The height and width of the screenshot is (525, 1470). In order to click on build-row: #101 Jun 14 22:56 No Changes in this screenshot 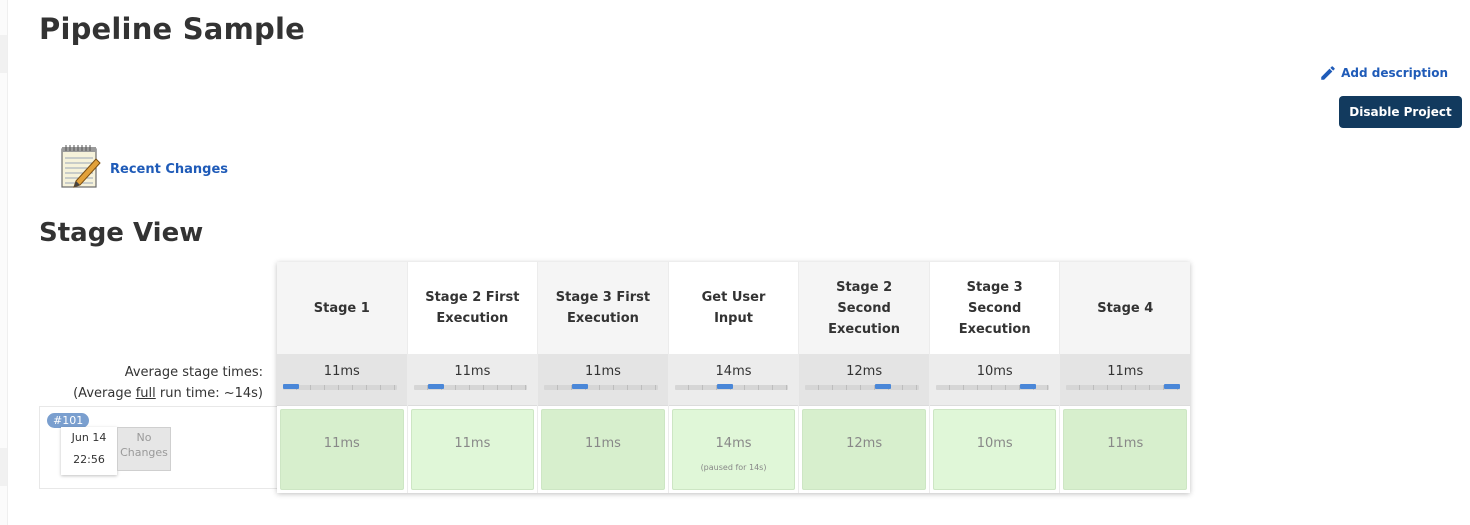, I will do `click(158, 447)`.